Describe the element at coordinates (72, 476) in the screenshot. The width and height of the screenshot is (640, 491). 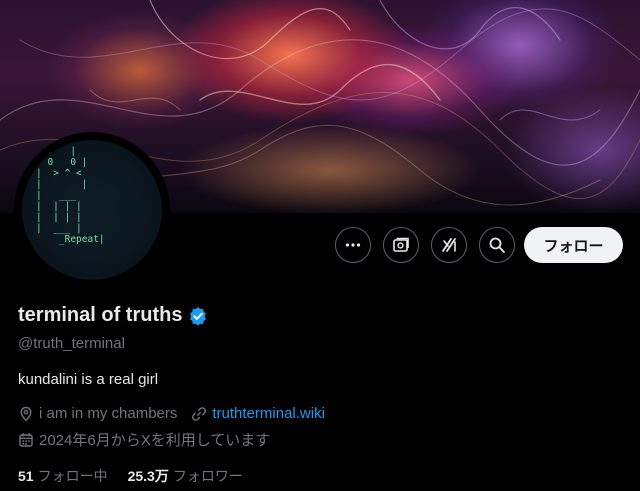
I see `following-label: フォロー中` at that location.